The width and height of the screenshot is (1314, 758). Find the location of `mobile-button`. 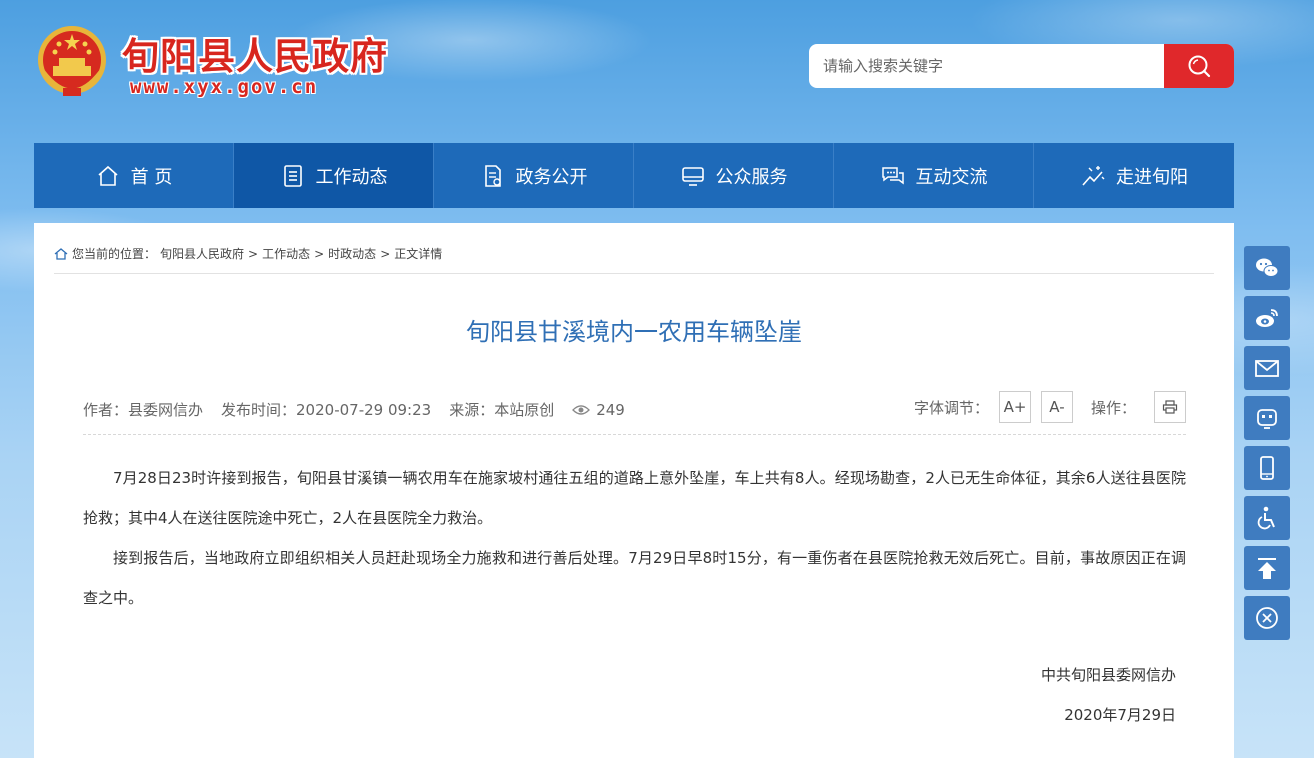

mobile-button is located at coordinates (1267, 468).